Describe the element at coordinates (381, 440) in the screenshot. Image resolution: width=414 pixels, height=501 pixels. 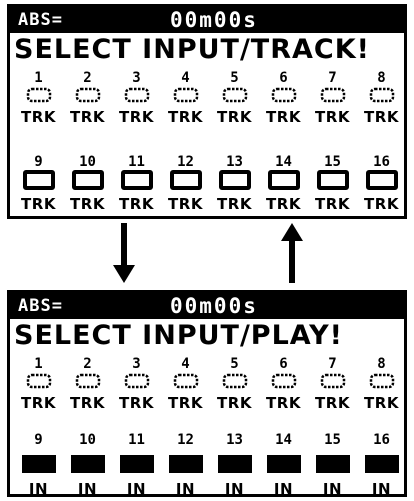
I see `channel-number: 16` at that location.